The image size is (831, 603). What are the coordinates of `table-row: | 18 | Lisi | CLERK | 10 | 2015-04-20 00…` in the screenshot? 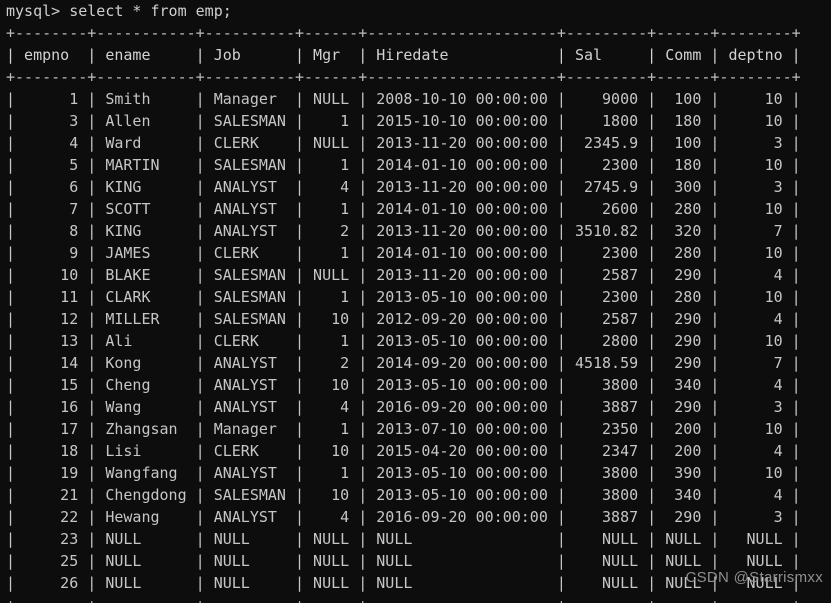 It's located at (403, 451).